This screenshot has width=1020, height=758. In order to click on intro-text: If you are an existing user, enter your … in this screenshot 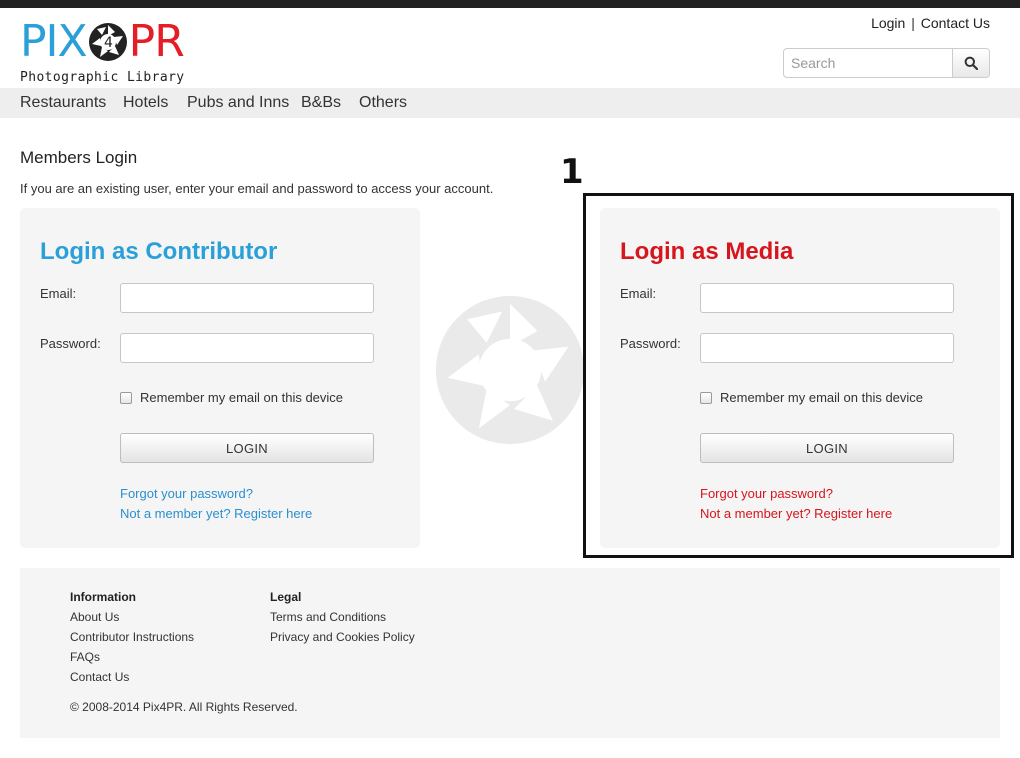, I will do `click(257, 188)`.